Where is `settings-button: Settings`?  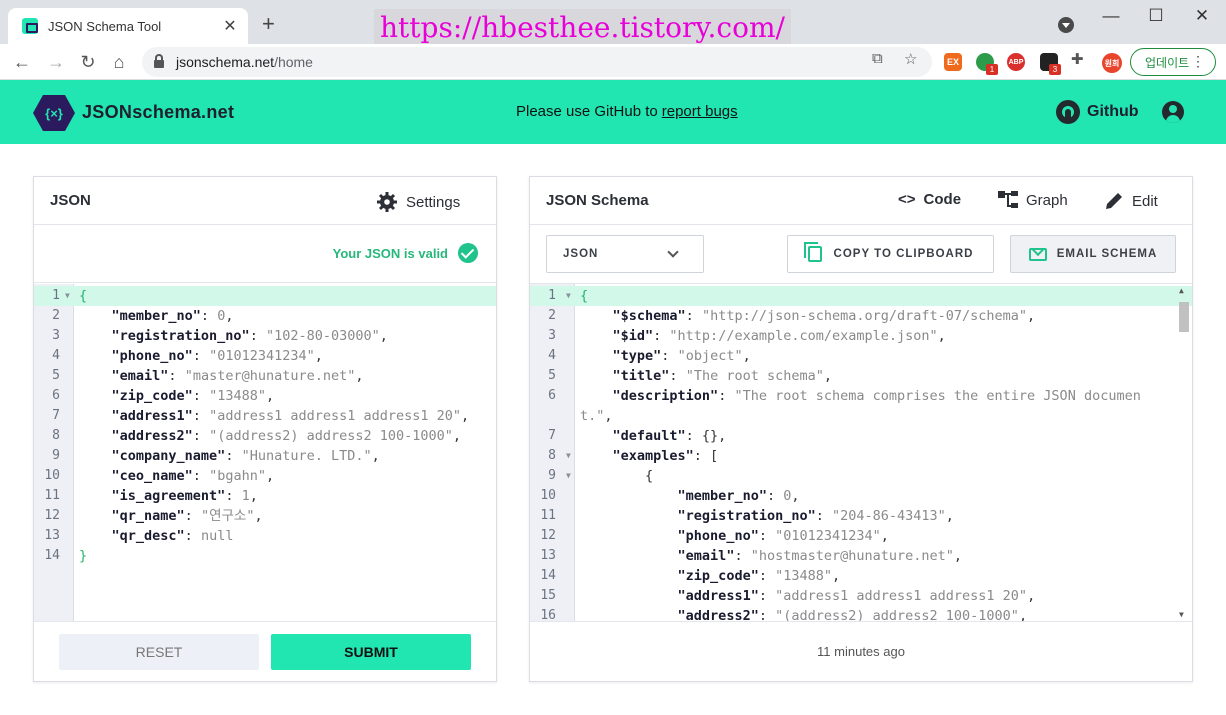
settings-button: Settings is located at coordinates (418, 202).